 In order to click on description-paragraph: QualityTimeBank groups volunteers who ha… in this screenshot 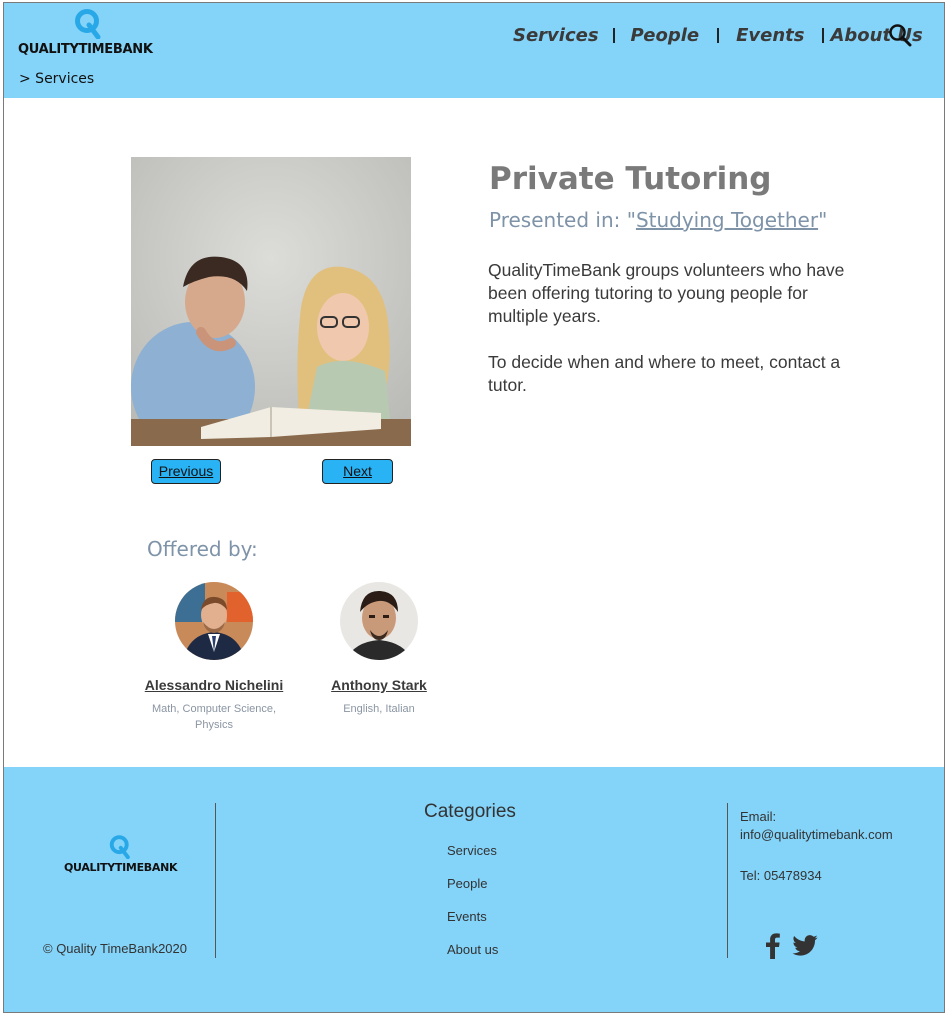, I will do `click(666, 293)`.